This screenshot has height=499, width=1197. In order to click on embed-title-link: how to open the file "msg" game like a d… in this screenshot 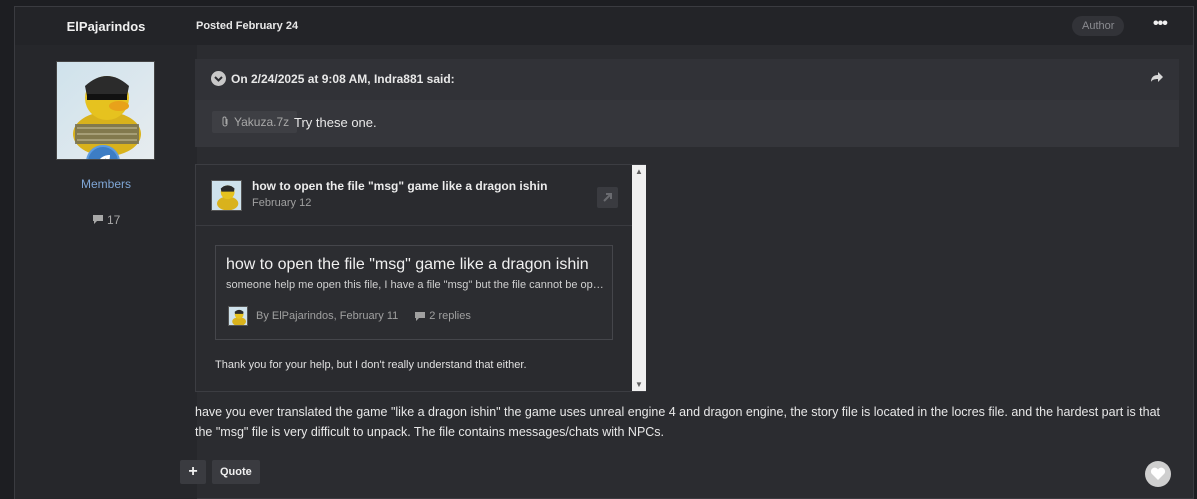, I will do `click(399, 186)`.